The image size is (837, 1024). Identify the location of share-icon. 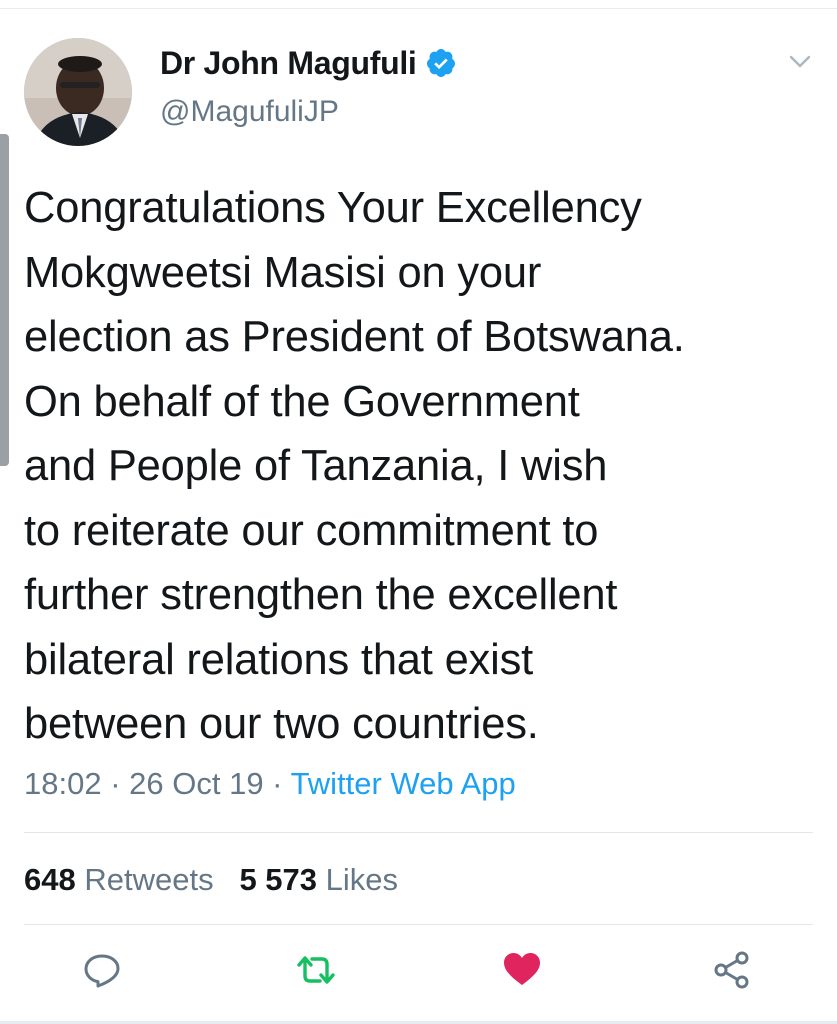
(732, 970).